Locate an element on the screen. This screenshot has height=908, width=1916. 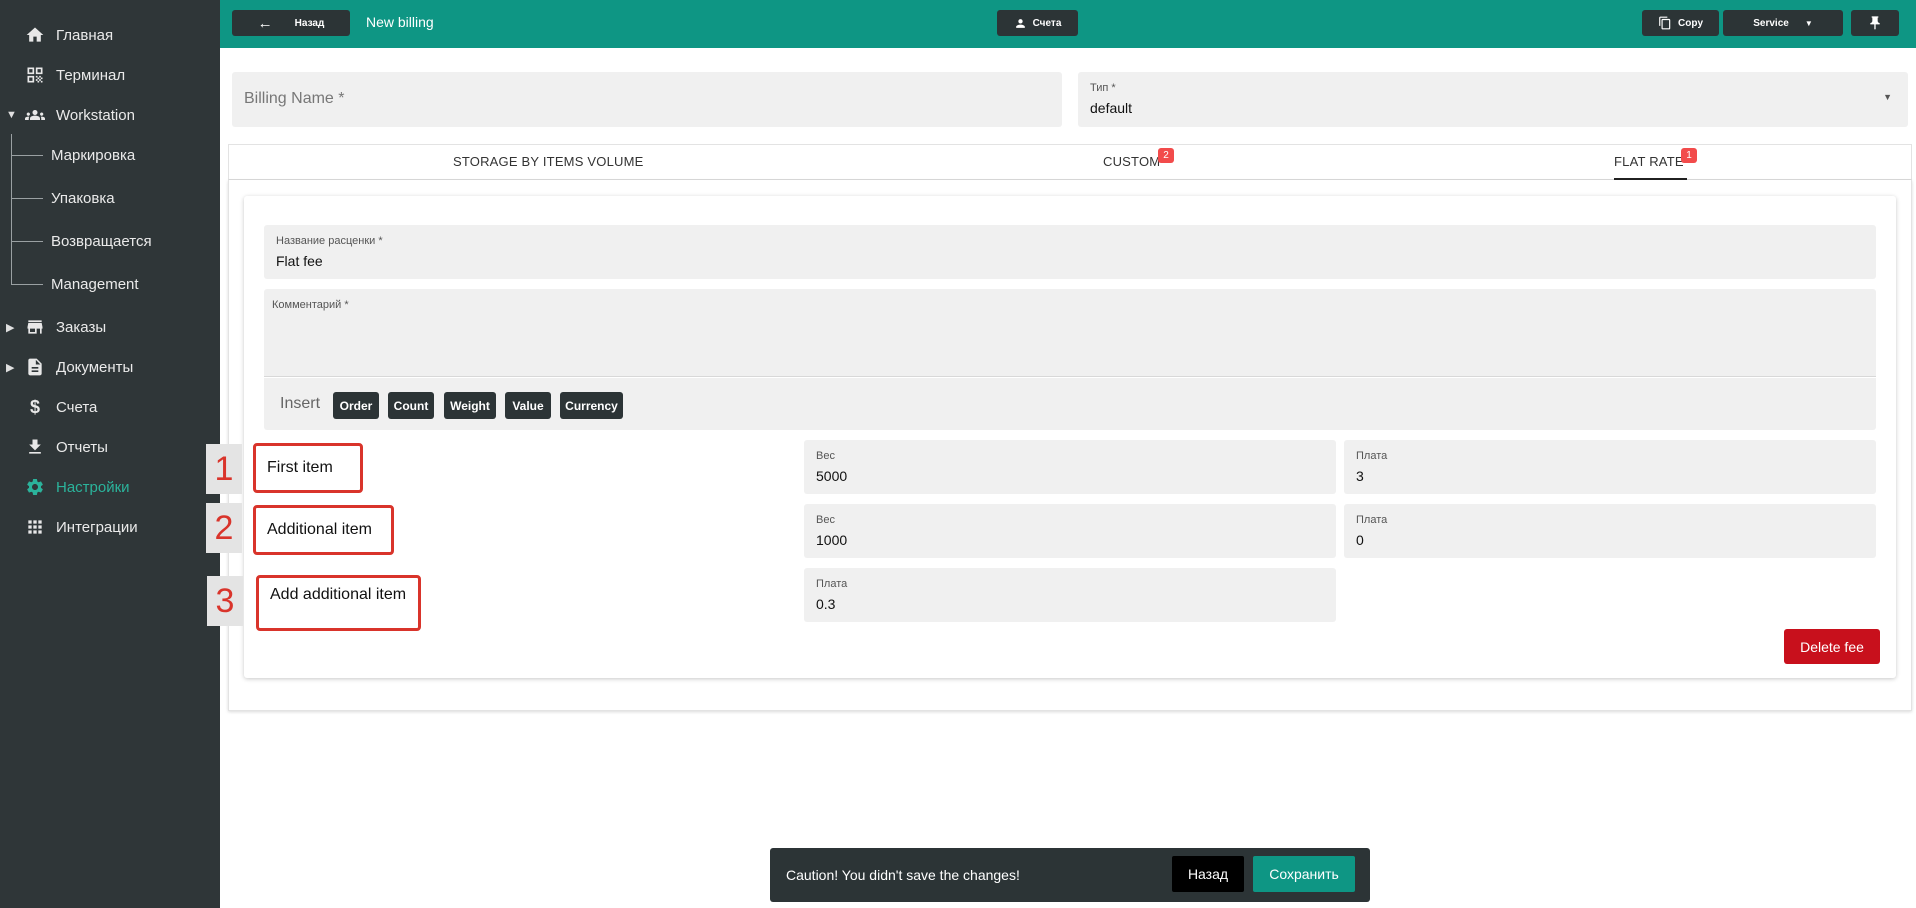
type-label: Тип * is located at coordinates (1103, 88).